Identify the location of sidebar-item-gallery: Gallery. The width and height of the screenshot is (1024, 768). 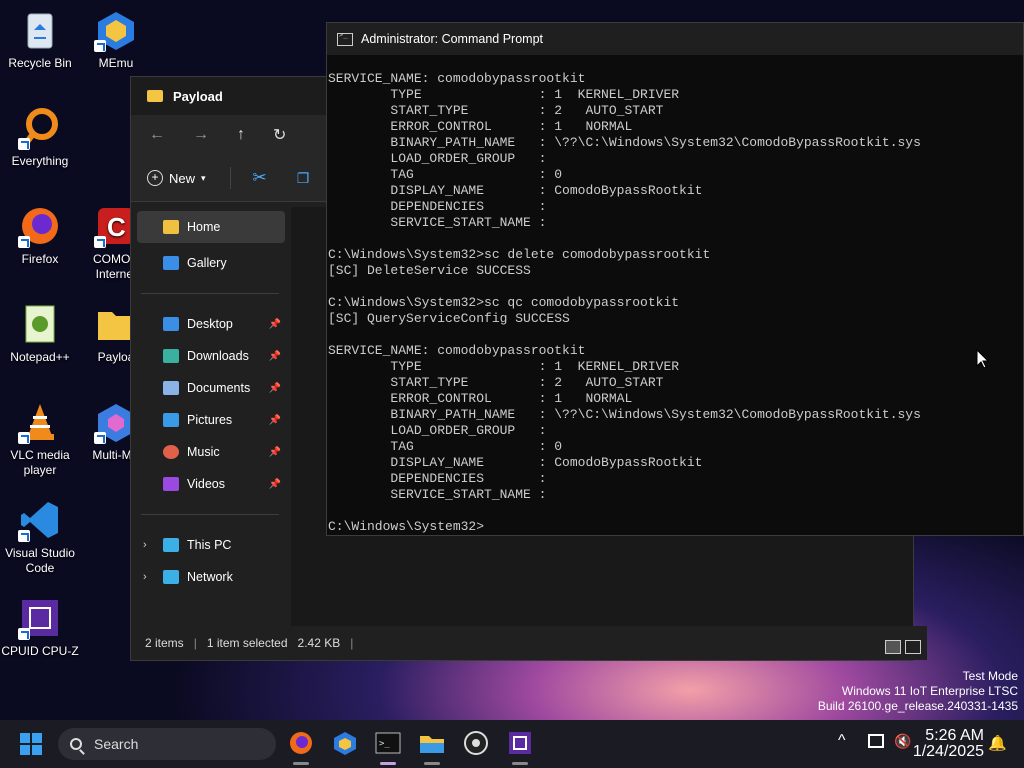
(210, 263).